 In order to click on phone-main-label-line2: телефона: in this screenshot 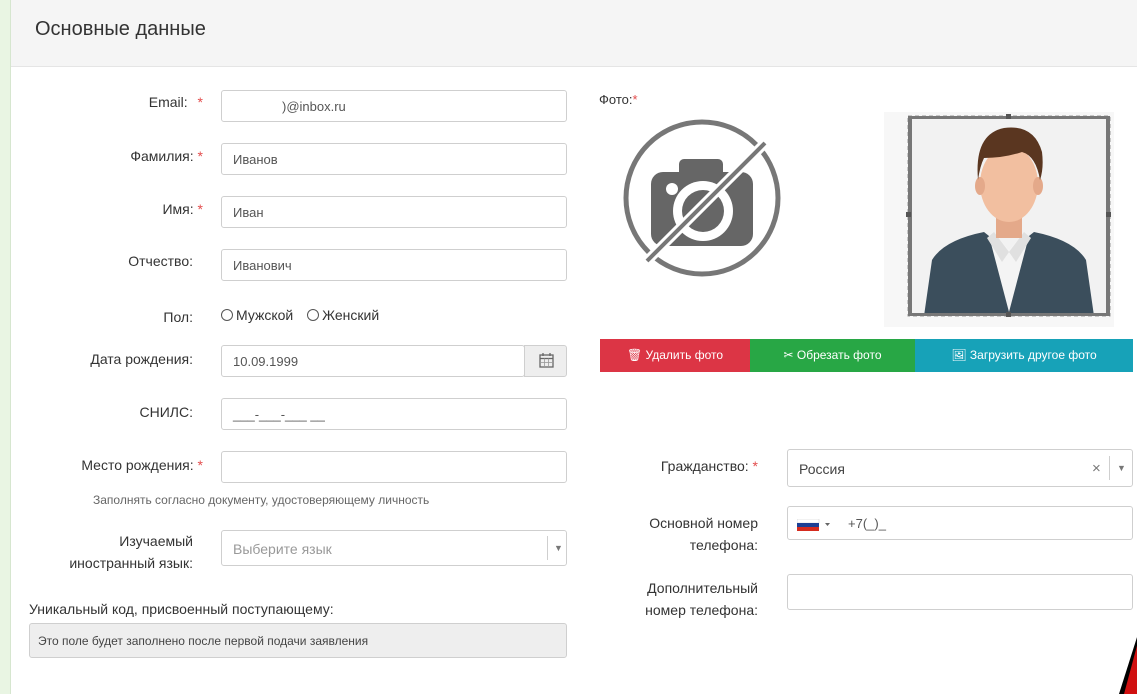, I will do `click(723, 545)`.